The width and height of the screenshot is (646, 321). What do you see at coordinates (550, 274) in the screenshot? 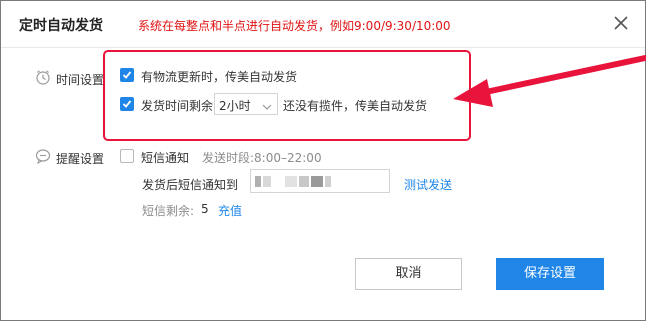
I see `save-settings-button: 保存设置` at bounding box center [550, 274].